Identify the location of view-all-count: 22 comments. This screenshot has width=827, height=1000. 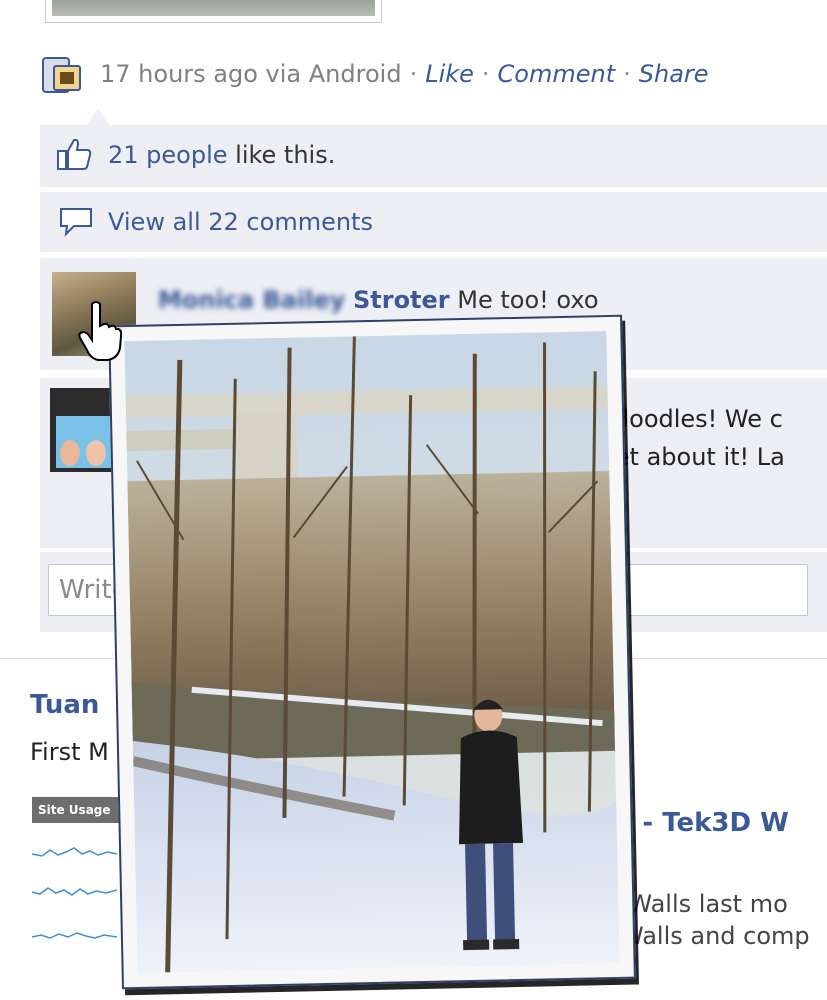
(290, 222).